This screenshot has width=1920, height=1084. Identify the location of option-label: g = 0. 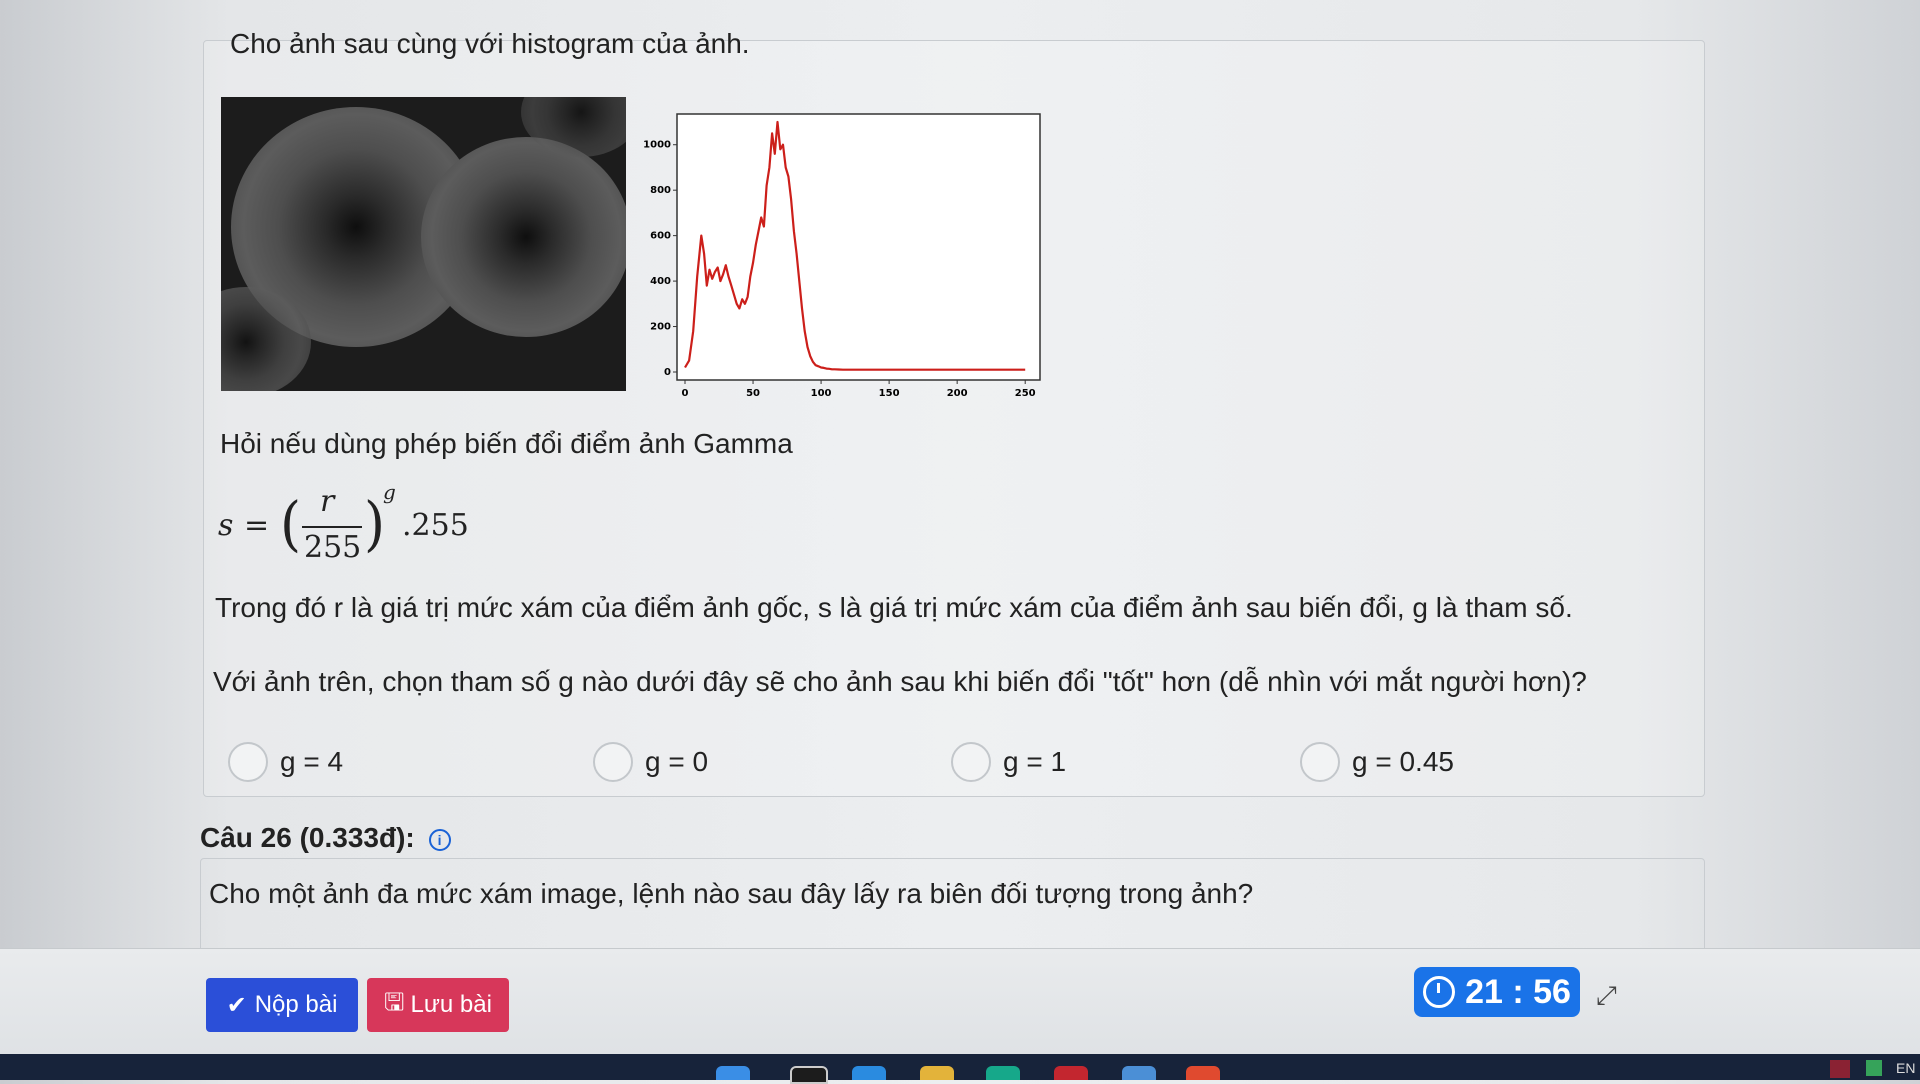
(677, 761).